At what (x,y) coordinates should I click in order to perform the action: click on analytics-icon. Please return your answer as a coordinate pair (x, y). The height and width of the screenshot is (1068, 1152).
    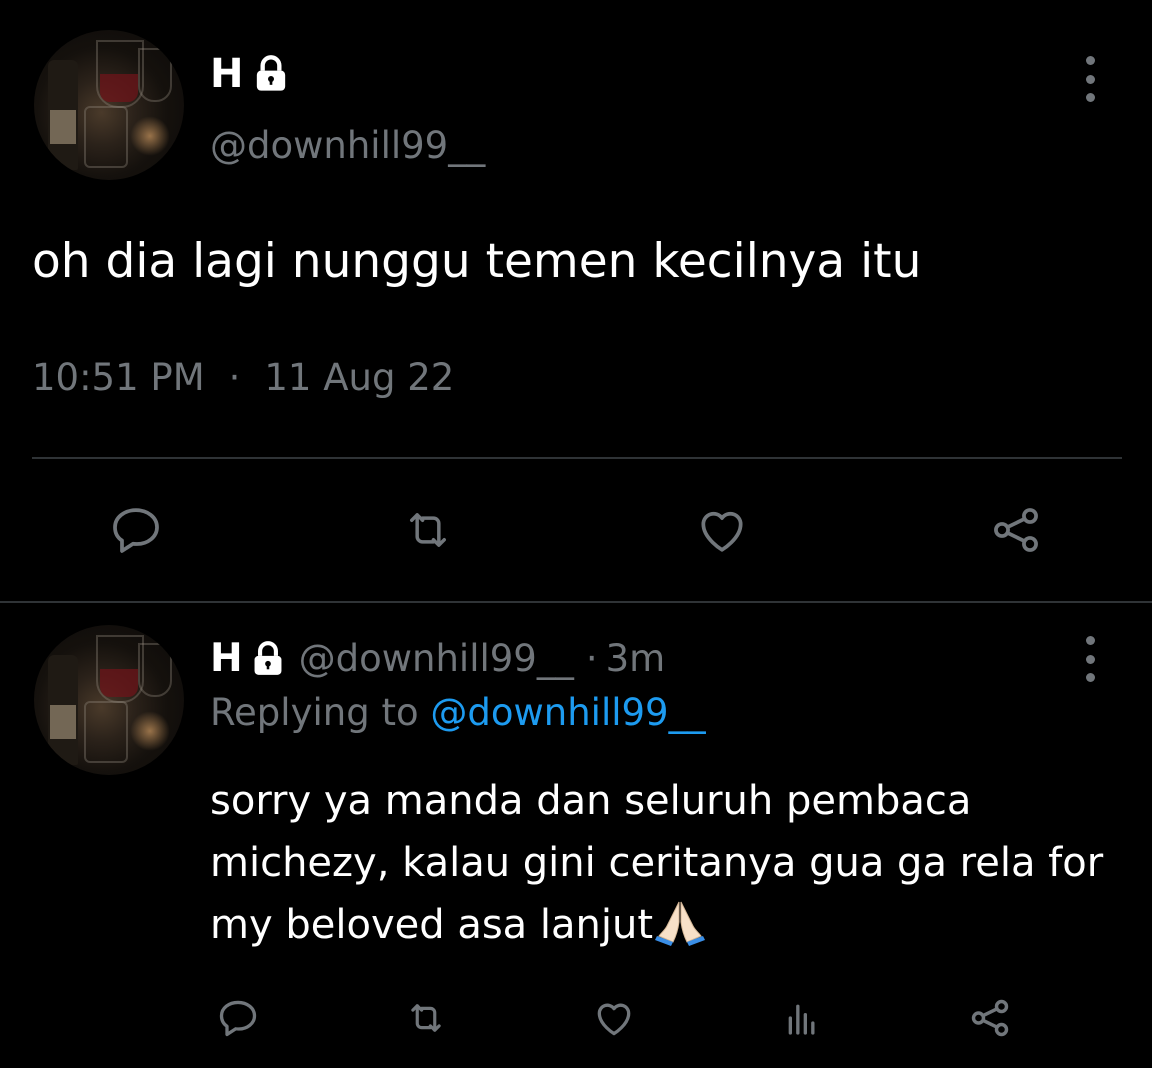
    Looking at the image, I should click on (802, 1018).